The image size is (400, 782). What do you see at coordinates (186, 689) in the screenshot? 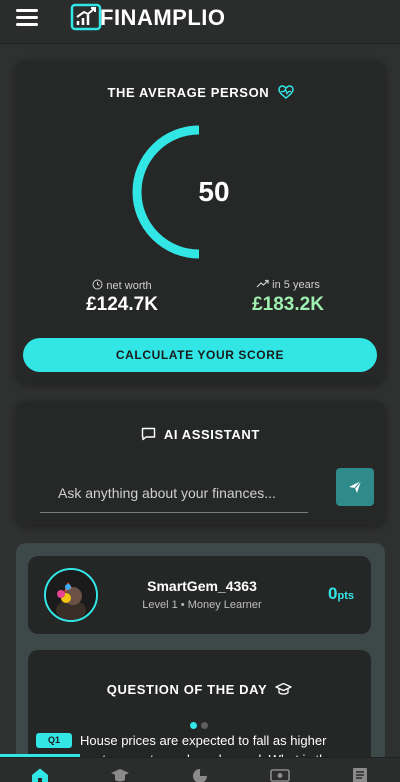
I see `qotd-title-text: QUESTION OF THE DAY` at bounding box center [186, 689].